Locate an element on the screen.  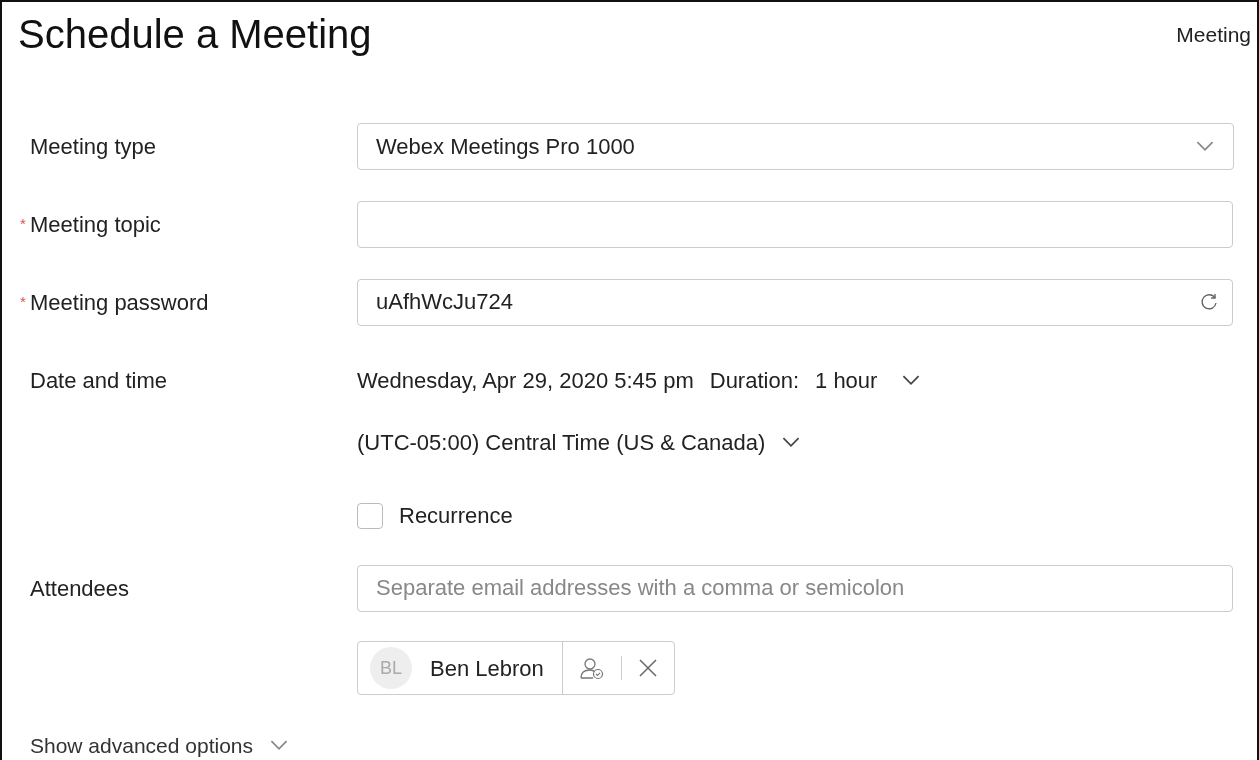
field-label: Meeting type is located at coordinates (93, 146).